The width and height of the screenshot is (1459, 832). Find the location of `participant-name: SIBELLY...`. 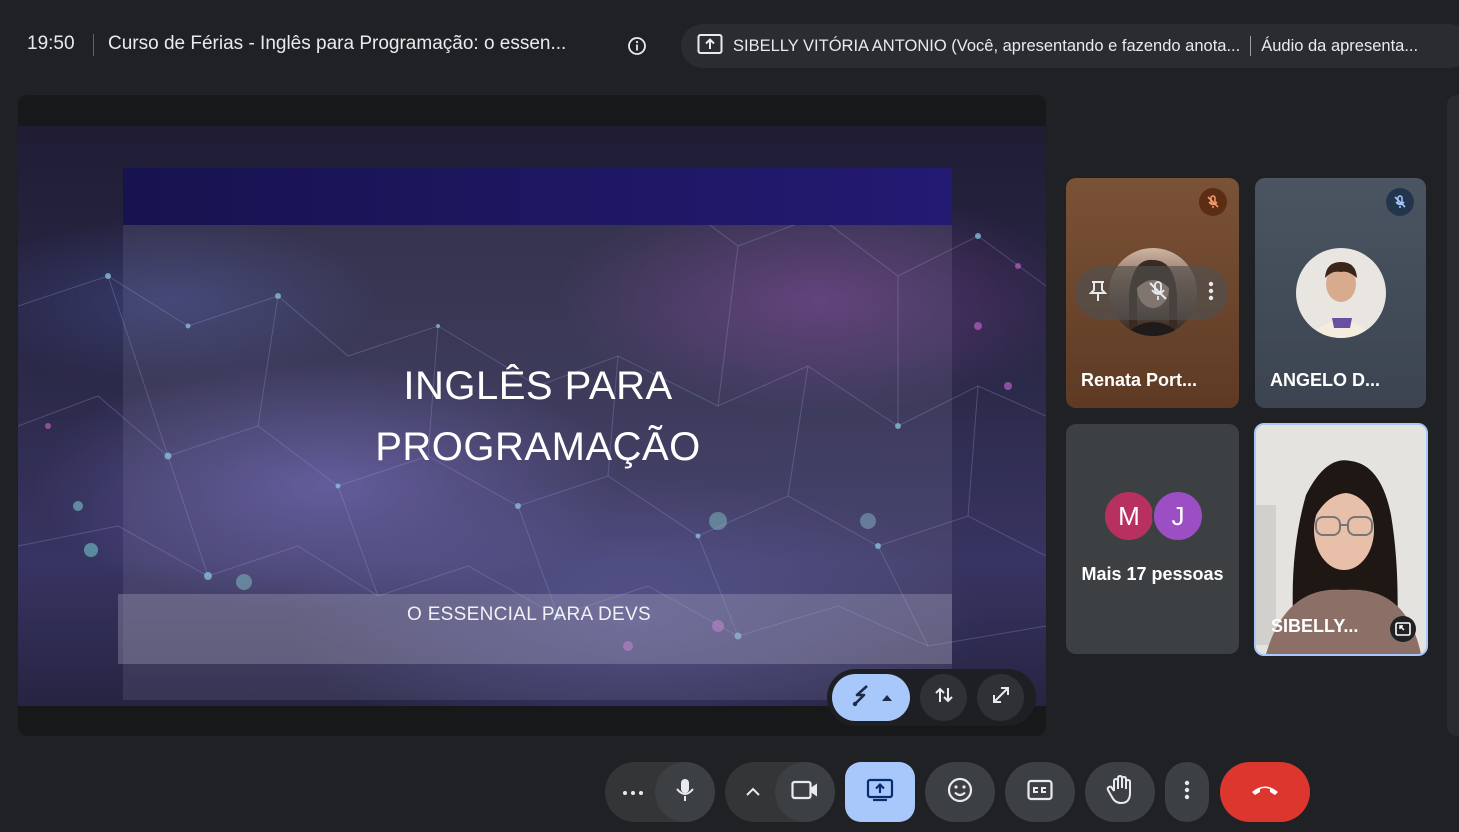

participant-name: SIBELLY... is located at coordinates (1315, 626).